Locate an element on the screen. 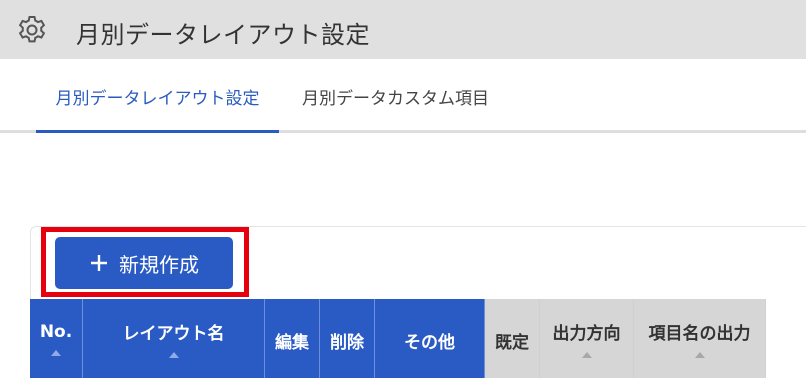 This screenshot has height=378, width=806. column-header-item-name-output: 項目名の出力 is located at coordinates (700, 338).